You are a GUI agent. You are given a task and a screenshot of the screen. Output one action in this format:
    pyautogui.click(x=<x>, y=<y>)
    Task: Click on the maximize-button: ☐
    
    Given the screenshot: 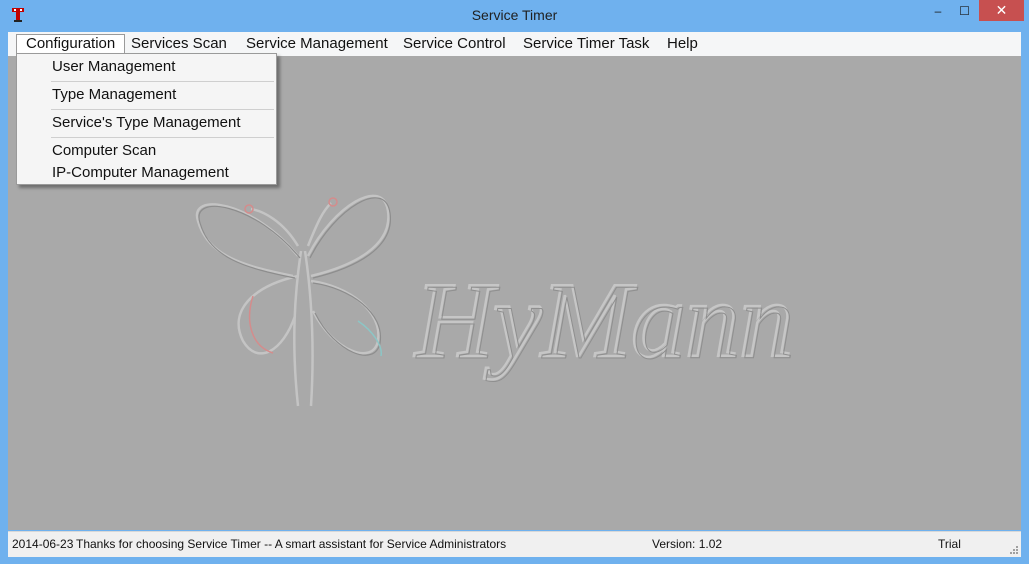 What is the action you would take?
    pyautogui.click(x=964, y=10)
    